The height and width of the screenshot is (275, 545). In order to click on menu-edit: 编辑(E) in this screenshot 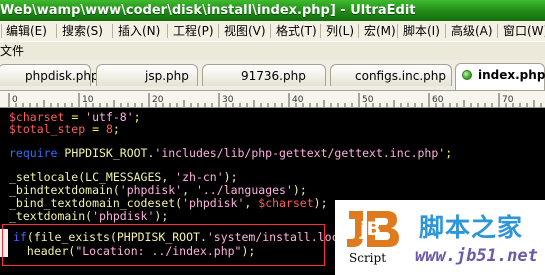, I will do `click(26, 31)`.